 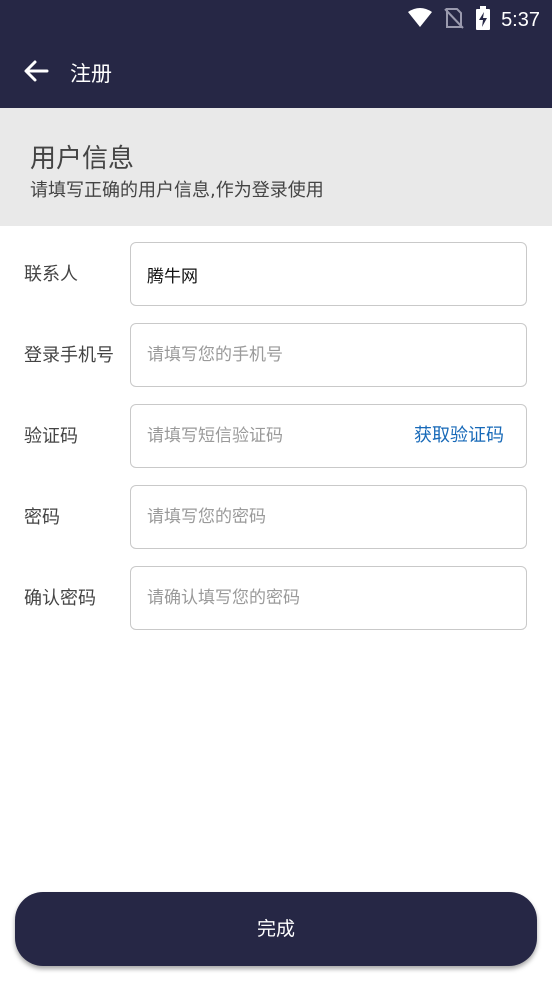 I want to click on status-bar: 5:37, so click(x=473, y=20).